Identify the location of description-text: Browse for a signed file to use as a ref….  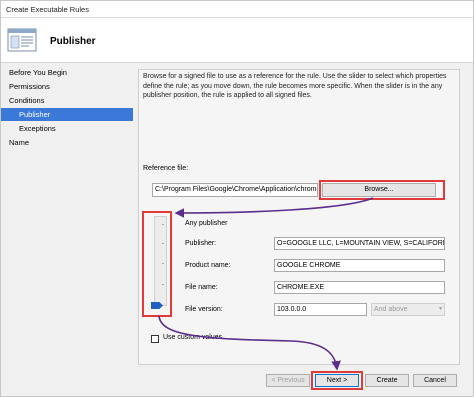
(295, 86).